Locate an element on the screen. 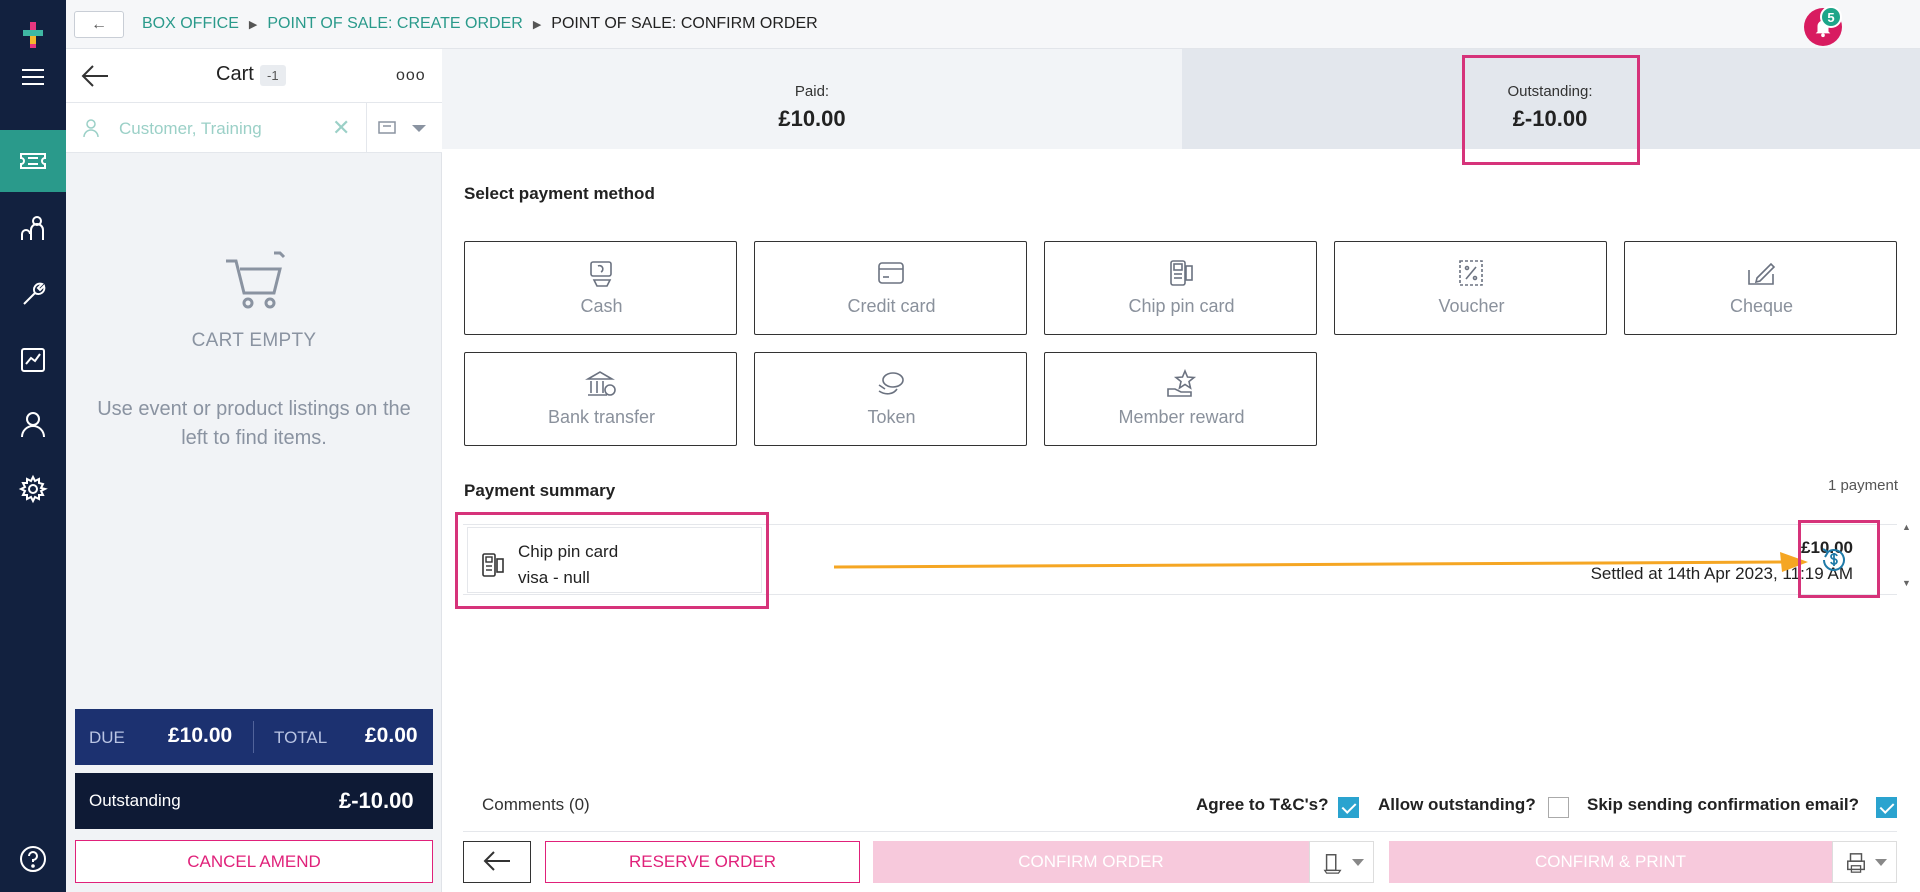 This screenshot has height=892, width=1920. bank-icon is located at coordinates (601, 384).